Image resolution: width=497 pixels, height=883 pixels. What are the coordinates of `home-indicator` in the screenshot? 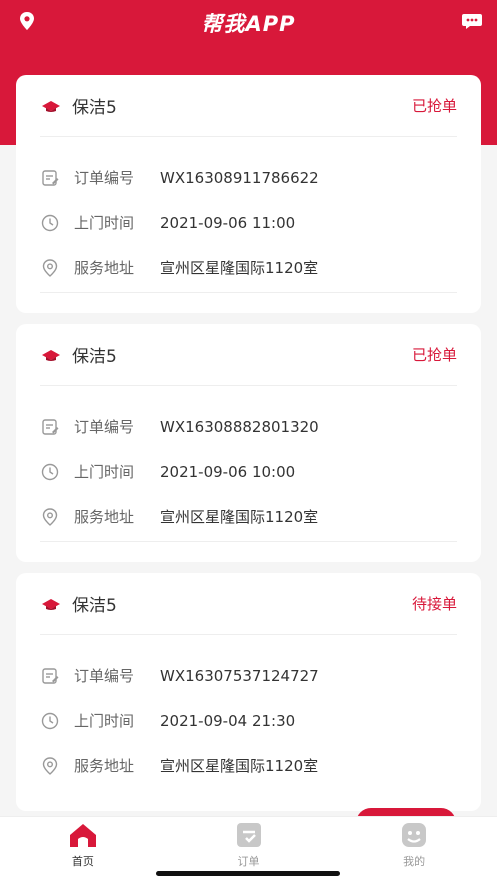 It's located at (248, 873).